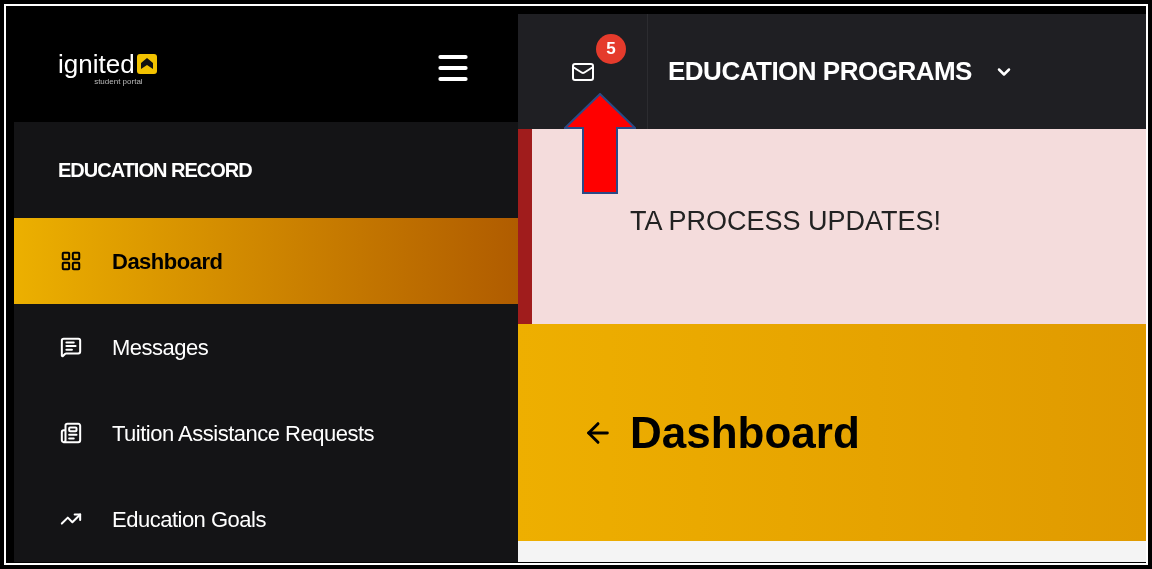  What do you see at coordinates (71, 347) in the screenshot?
I see `chat-icon` at bounding box center [71, 347].